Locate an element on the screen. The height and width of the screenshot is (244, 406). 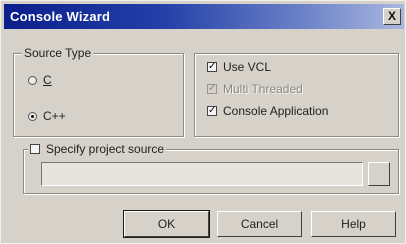
help-button: Help is located at coordinates (353, 224).